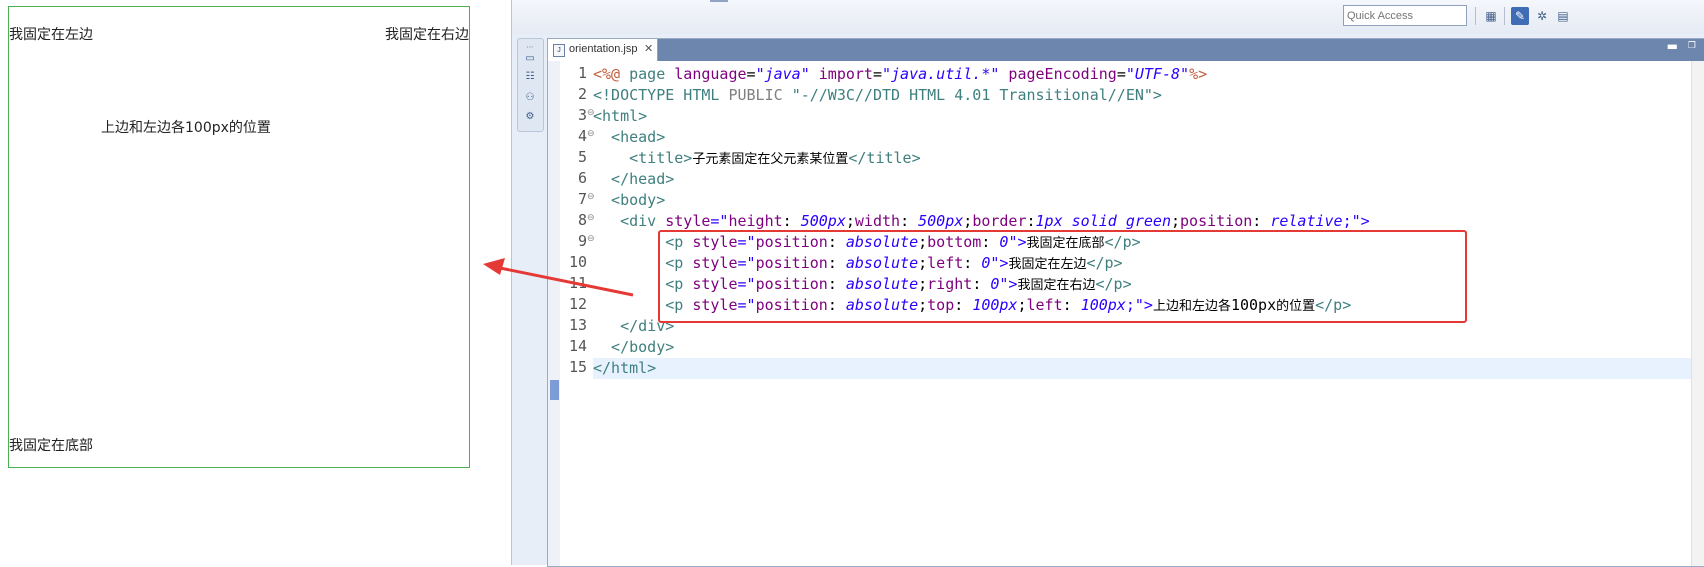 Image resolution: width=1704 pixels, height=567 pixels. I want to click on line-number: 4, so click(582, 136).